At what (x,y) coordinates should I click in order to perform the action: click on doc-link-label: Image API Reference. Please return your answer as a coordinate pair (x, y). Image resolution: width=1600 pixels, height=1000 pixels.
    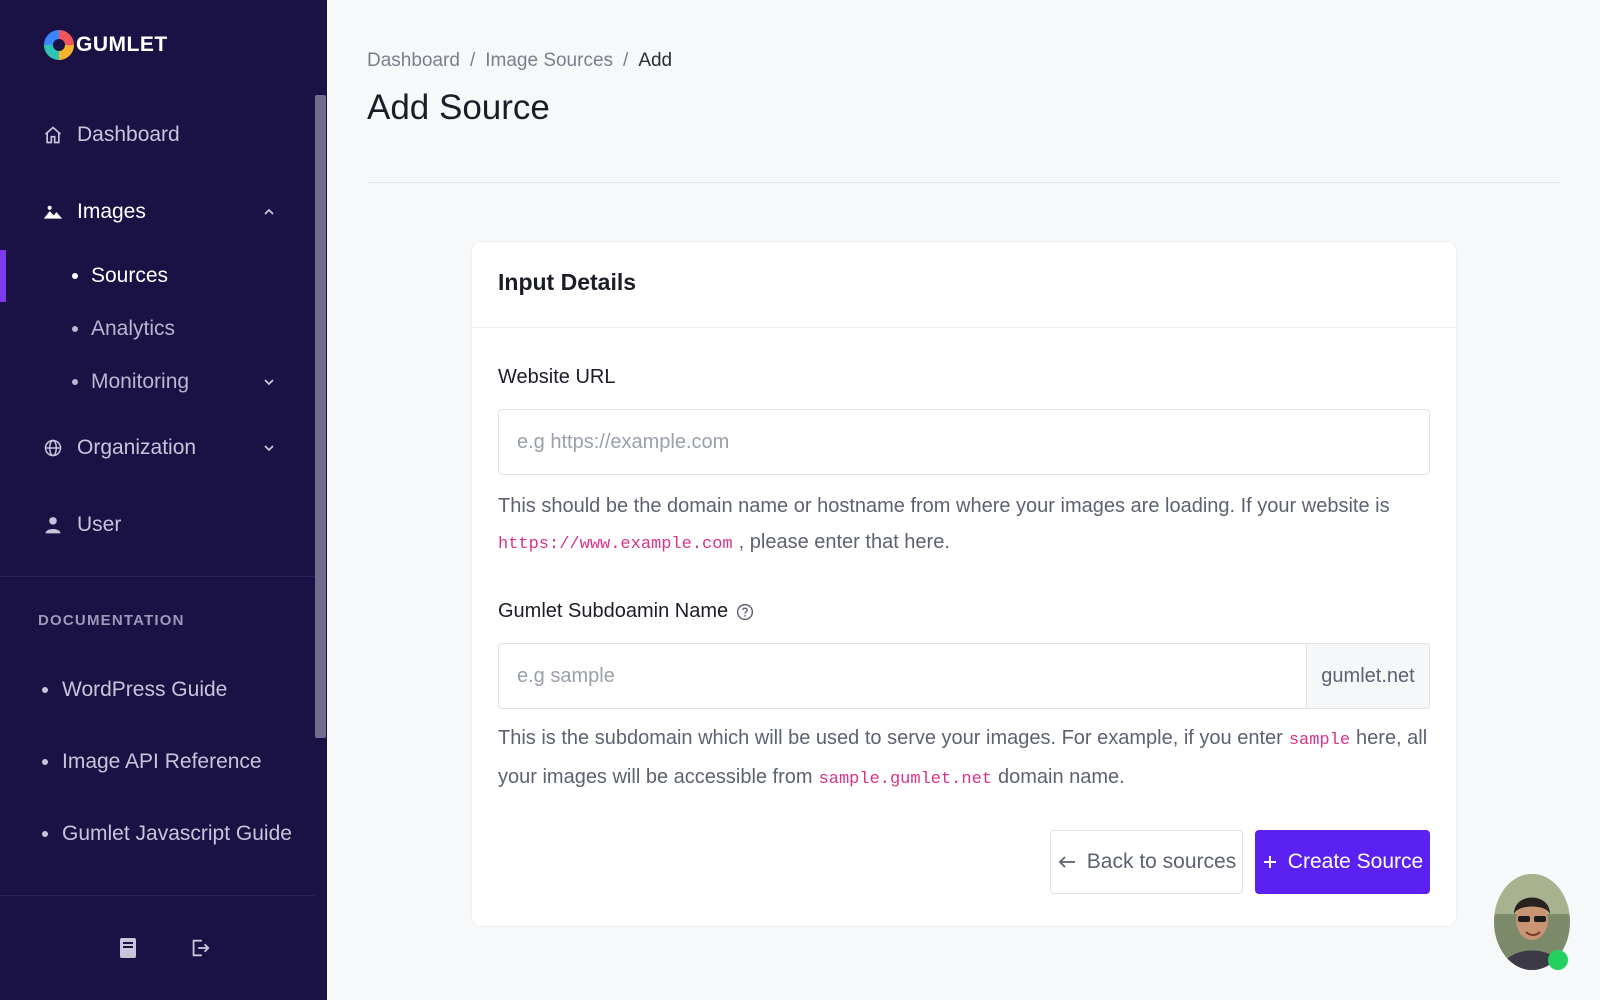
    Looking at the image, I should click on (162, 761).